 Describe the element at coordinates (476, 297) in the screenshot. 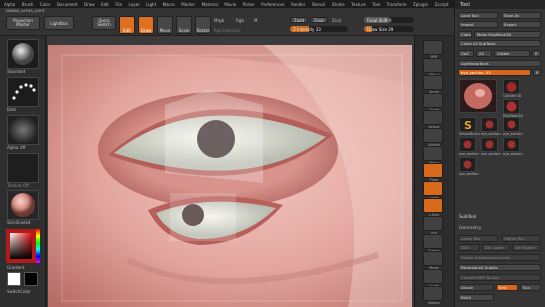

I see `reuv-button: ReUV` at that location.